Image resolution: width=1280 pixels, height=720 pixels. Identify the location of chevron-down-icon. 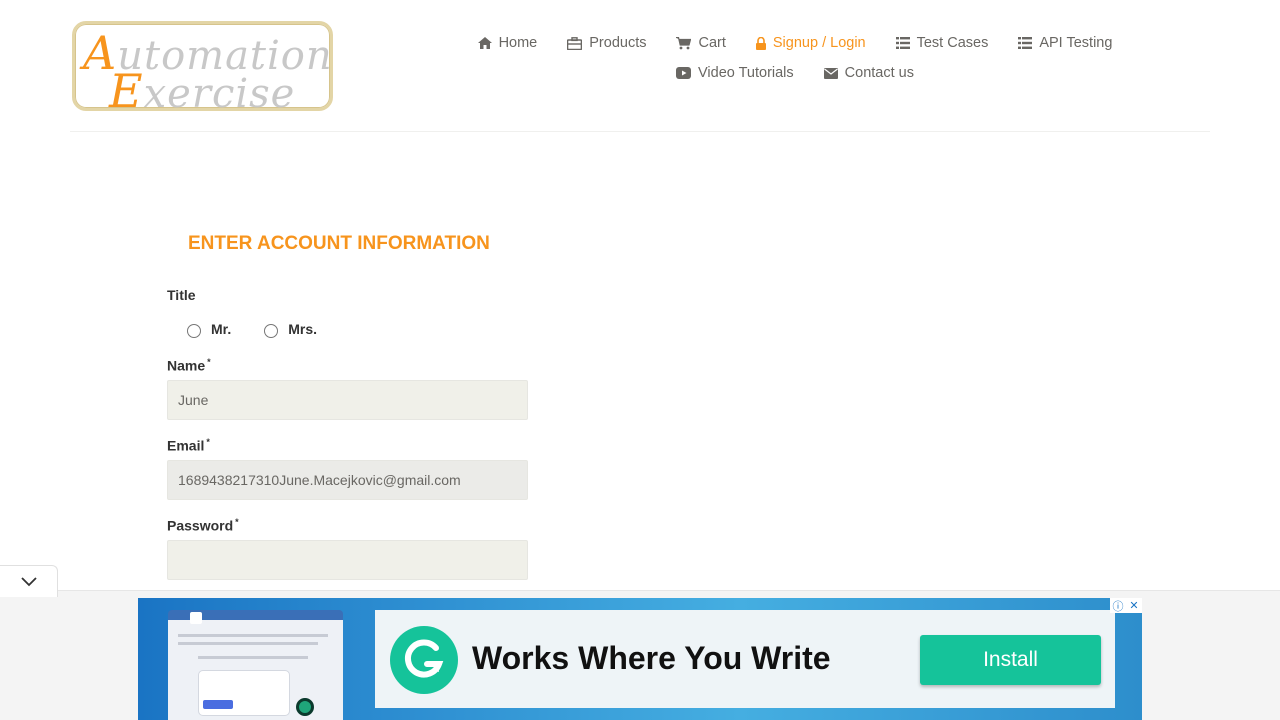
(28, 581).